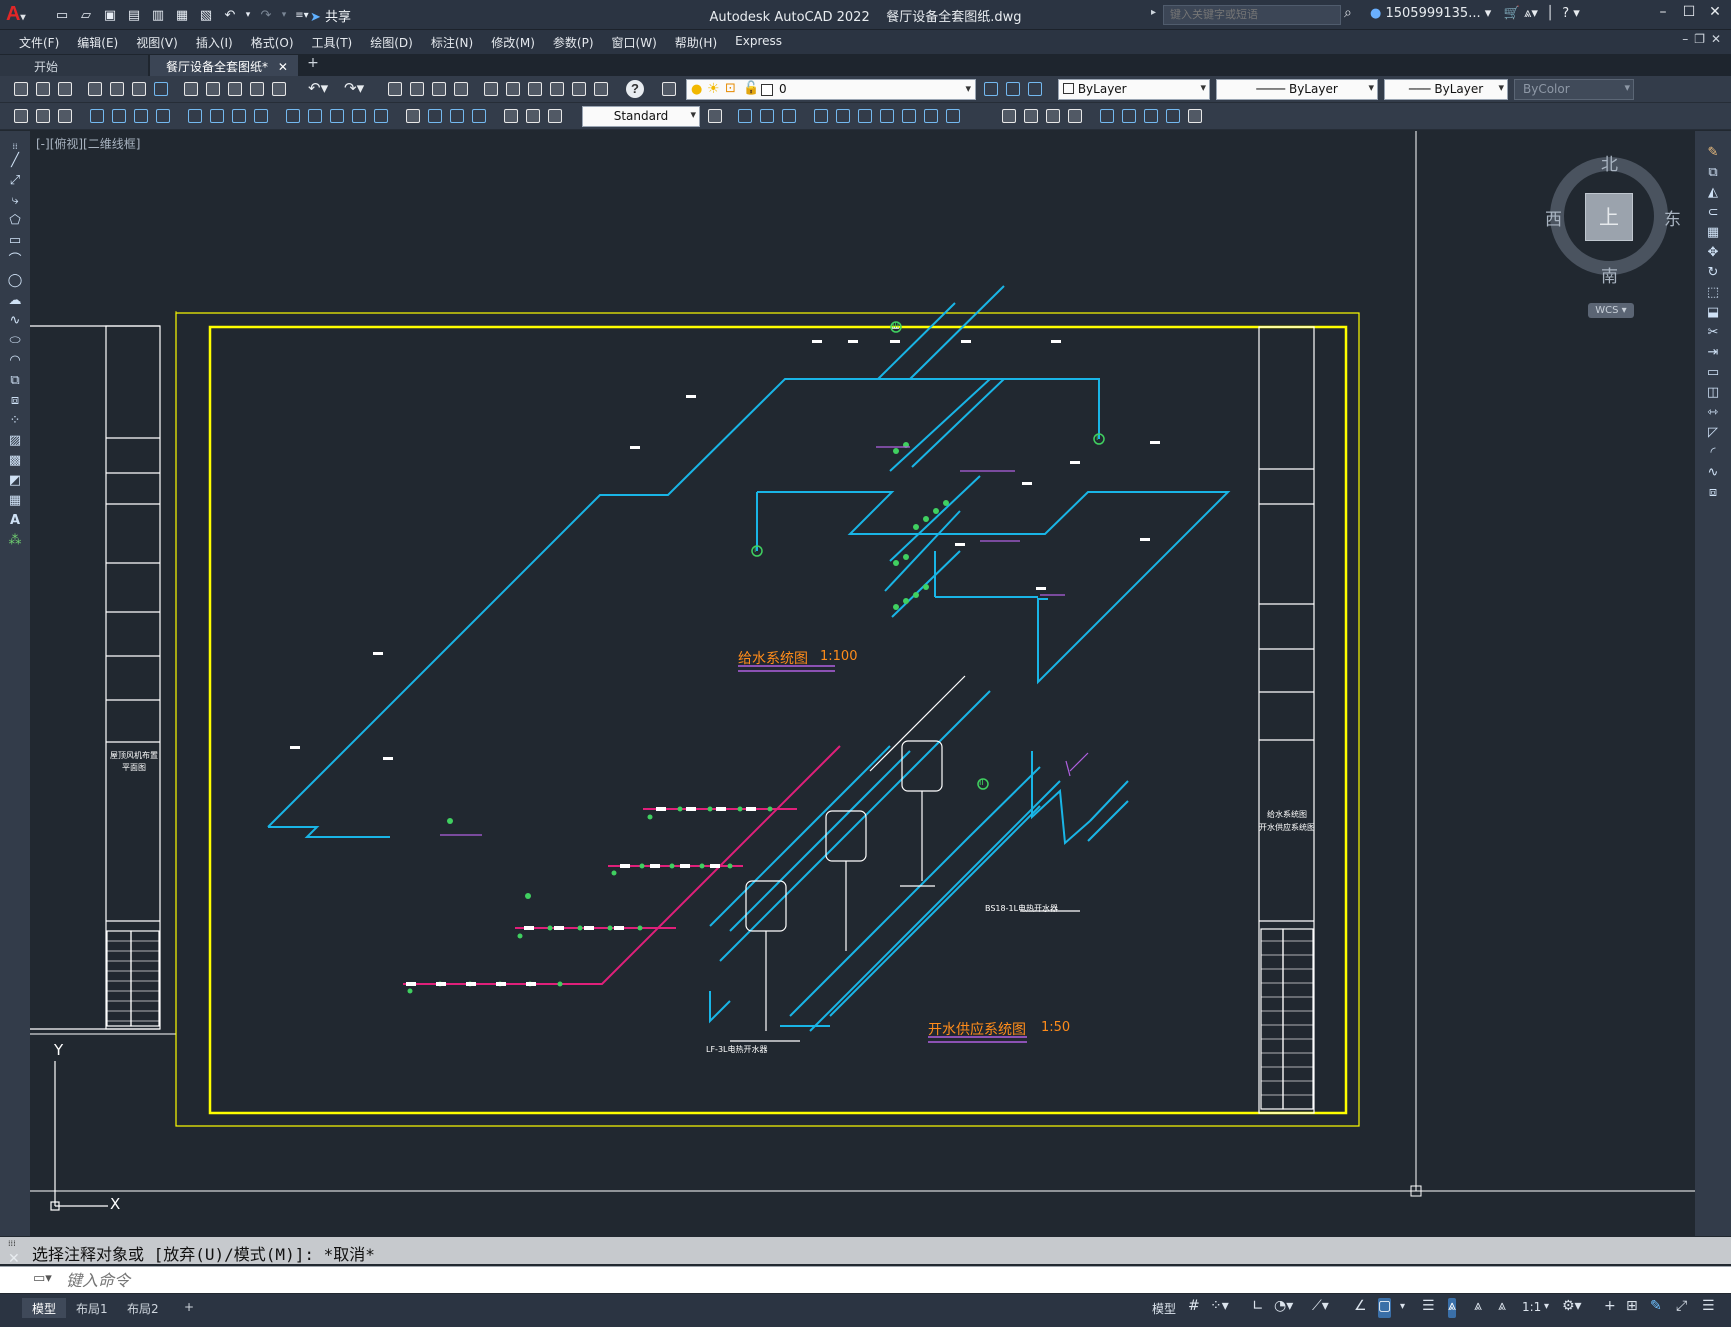 The height and width of the screenshot is (1327, 1731). I want to click on tolerance-icon, so click(413, 116).